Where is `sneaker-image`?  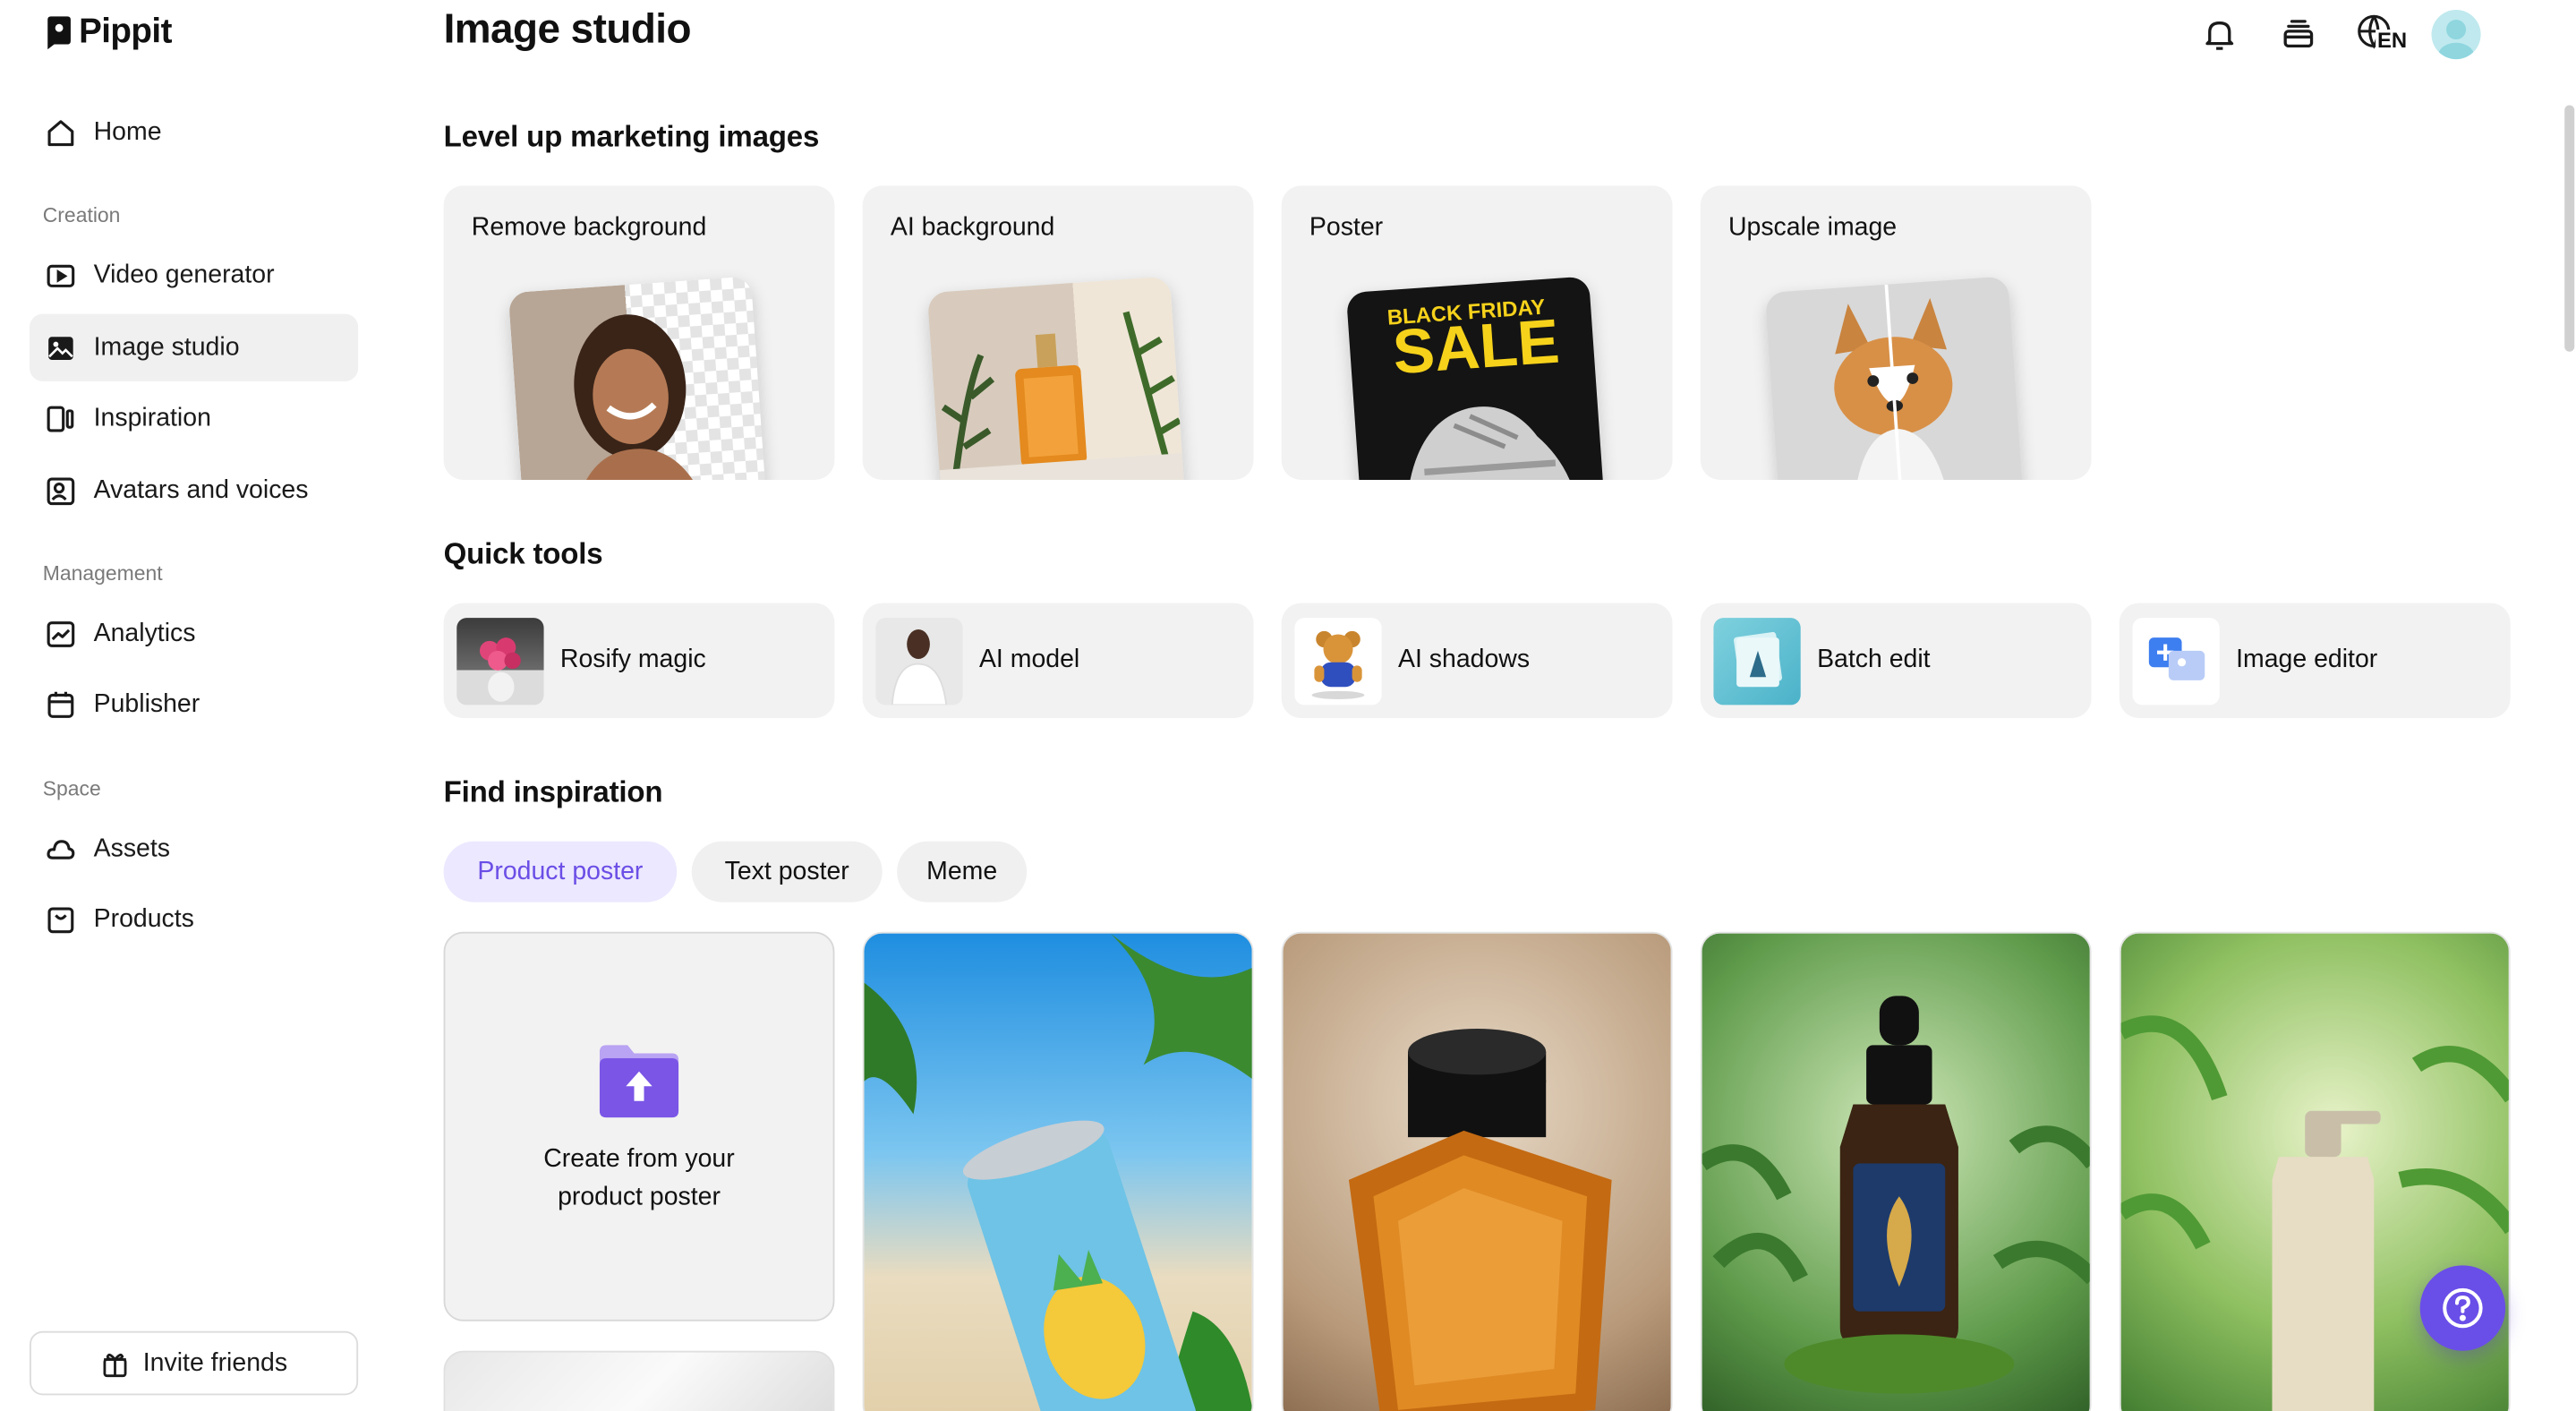 sneaker-image is located at coordinates (1491, 443).